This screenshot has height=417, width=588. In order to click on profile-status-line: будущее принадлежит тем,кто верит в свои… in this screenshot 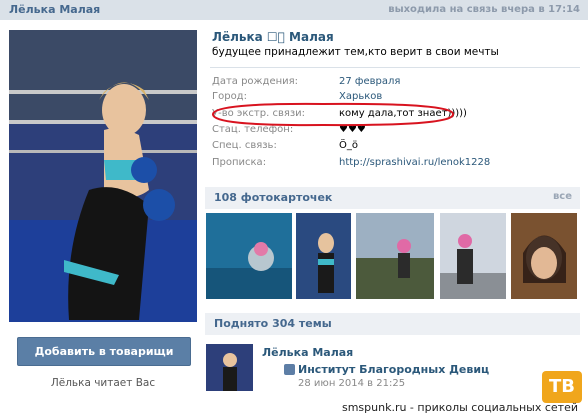, I will do `click(355, 52)`.